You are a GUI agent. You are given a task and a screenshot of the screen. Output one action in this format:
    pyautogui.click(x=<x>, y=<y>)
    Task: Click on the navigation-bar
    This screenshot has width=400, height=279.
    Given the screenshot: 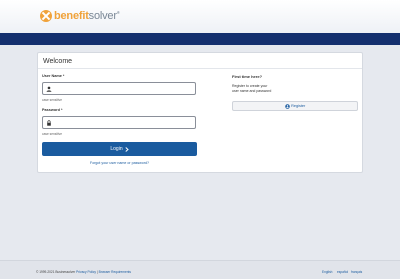 What is the action you would take?
    pyautogui.click(x=200, y=39)
    